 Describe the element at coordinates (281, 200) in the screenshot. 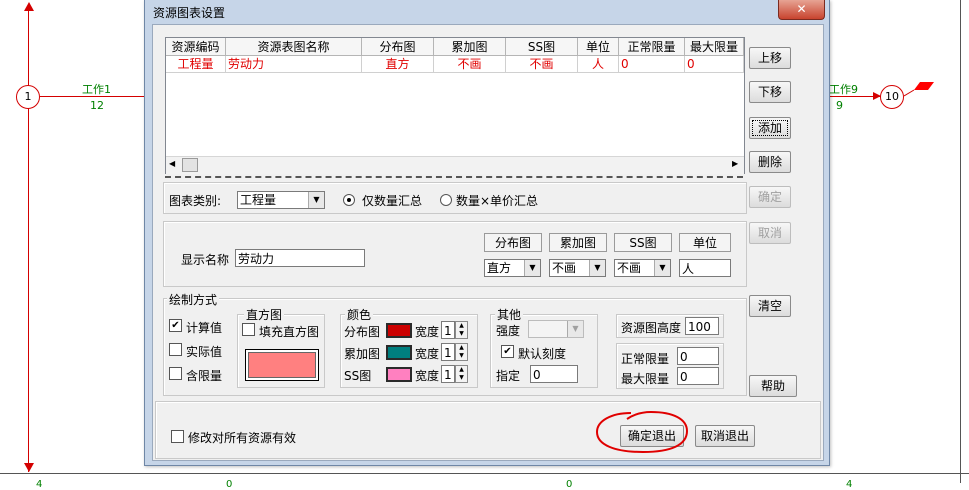

I see `chart-type-select: 工程量 ▼` at that location.